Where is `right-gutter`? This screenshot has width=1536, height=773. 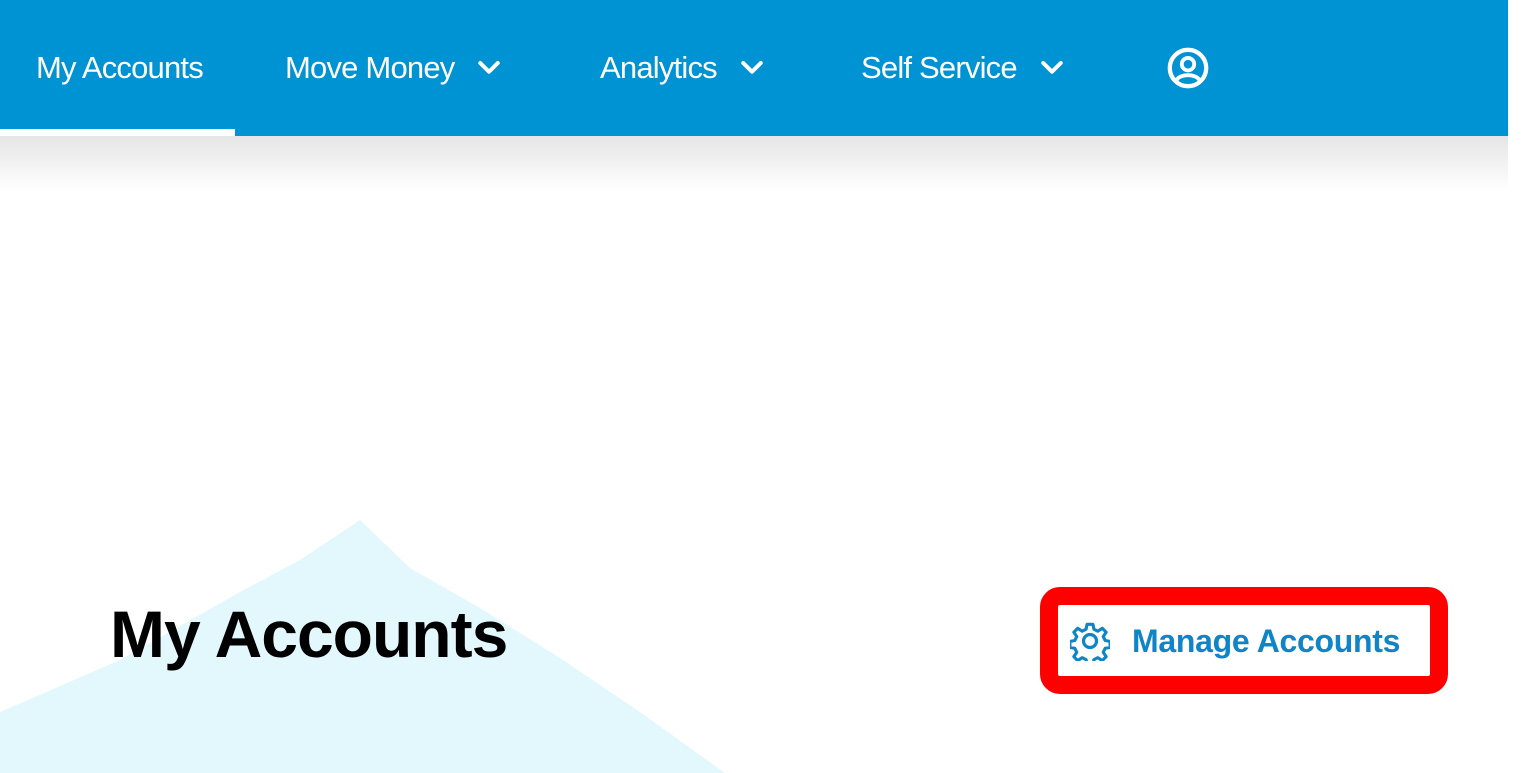
right-gutter is located at coordinates (1522, 386).